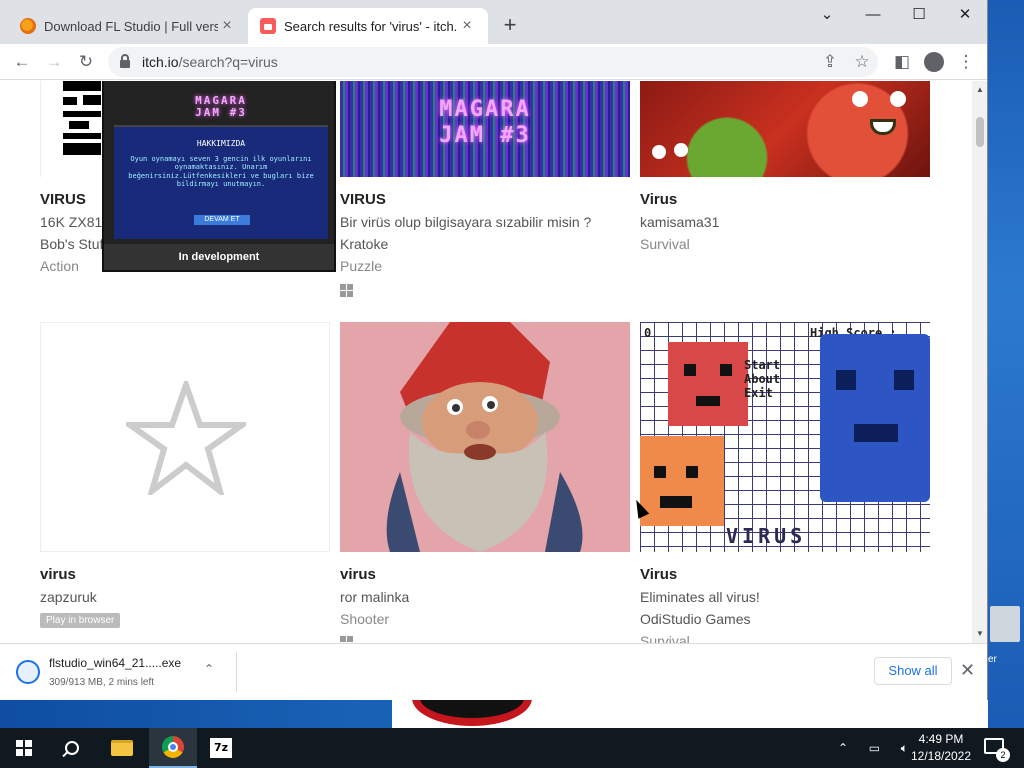  What do you see at coordinates (873, 15) in the screenshot?
I see `minimize-button: —` at bounding box center [873, 15].